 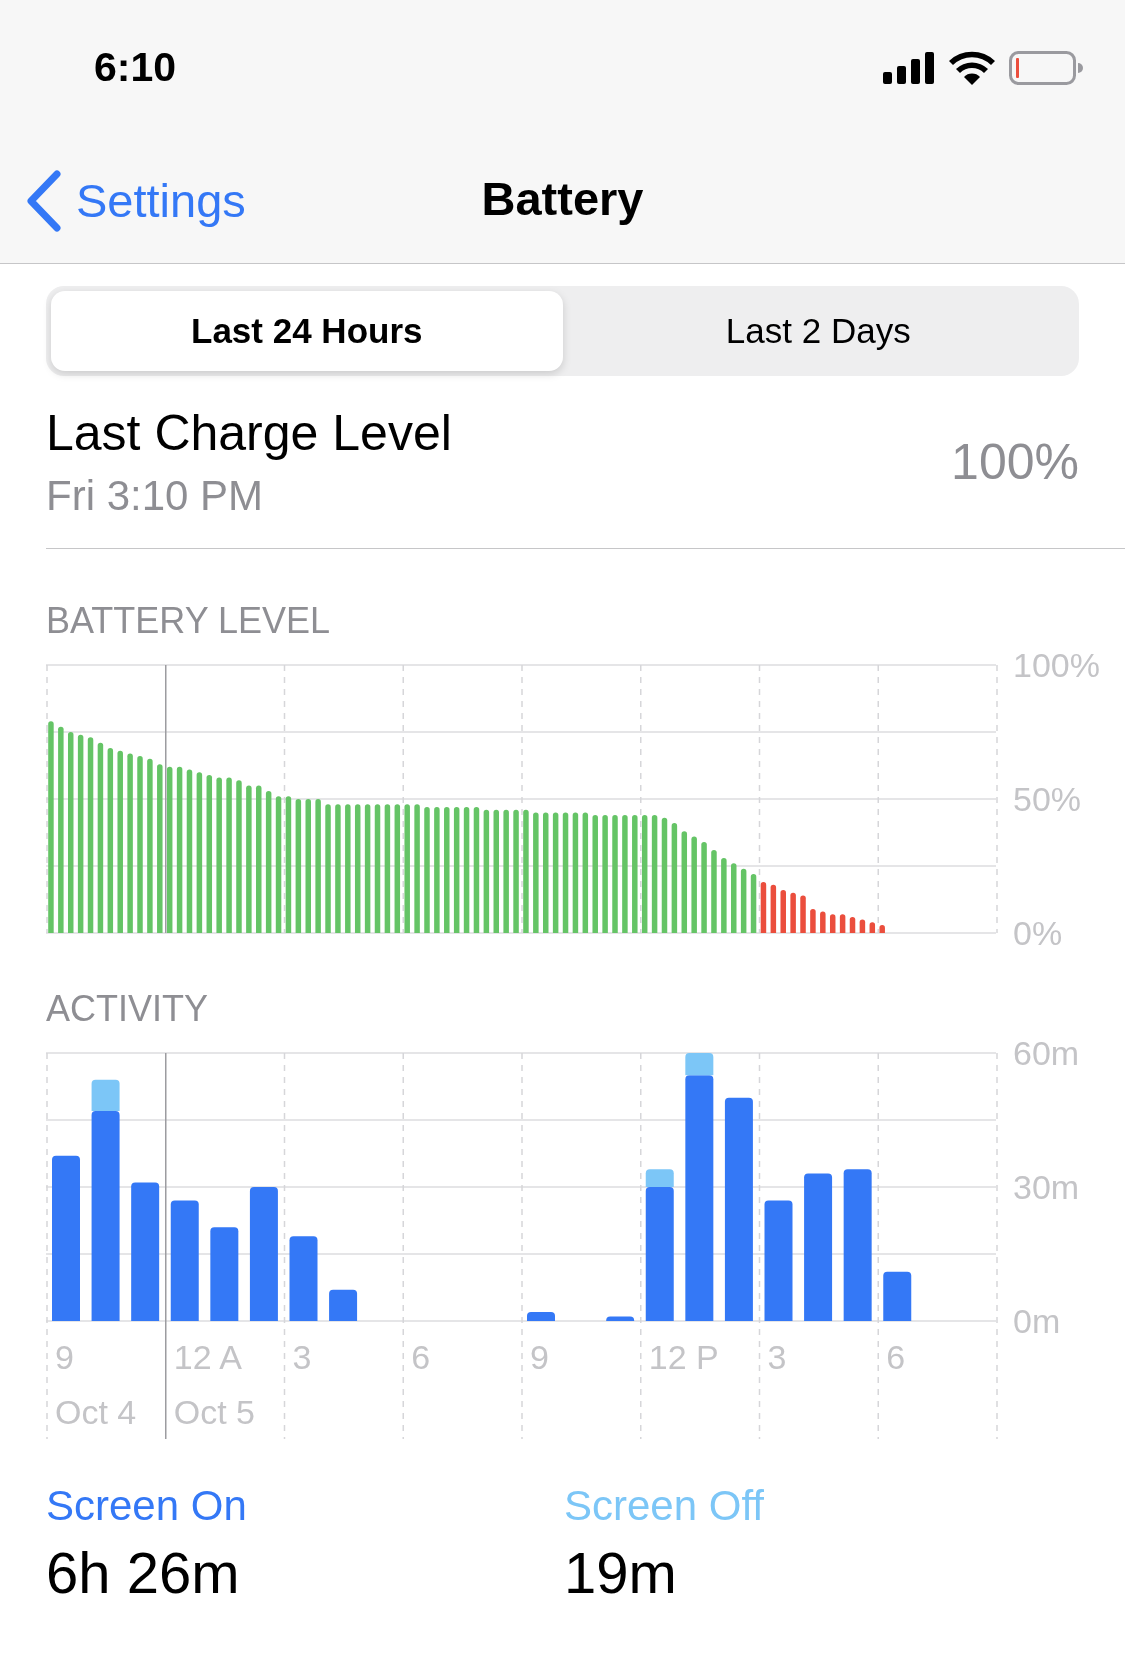 What do you see at coordinates (683, 1357) in the screenshot?
I see `axis-tick-label: 12 P` at bounding box center [683, 1357].